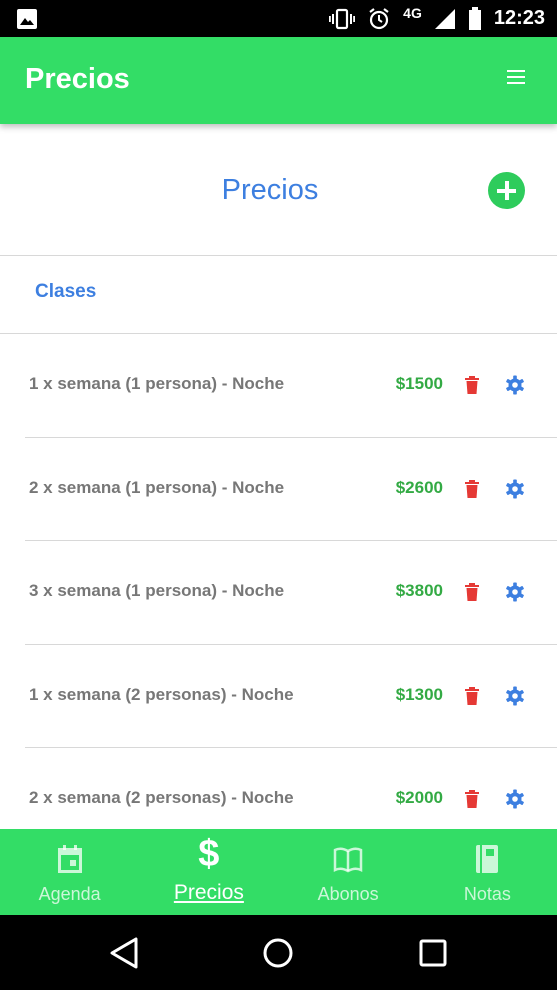 This screenshot has height=990, width=557. Describe the element at coordinates (419, 797) in the screenshot. I see `price-value: $2000` at that location.